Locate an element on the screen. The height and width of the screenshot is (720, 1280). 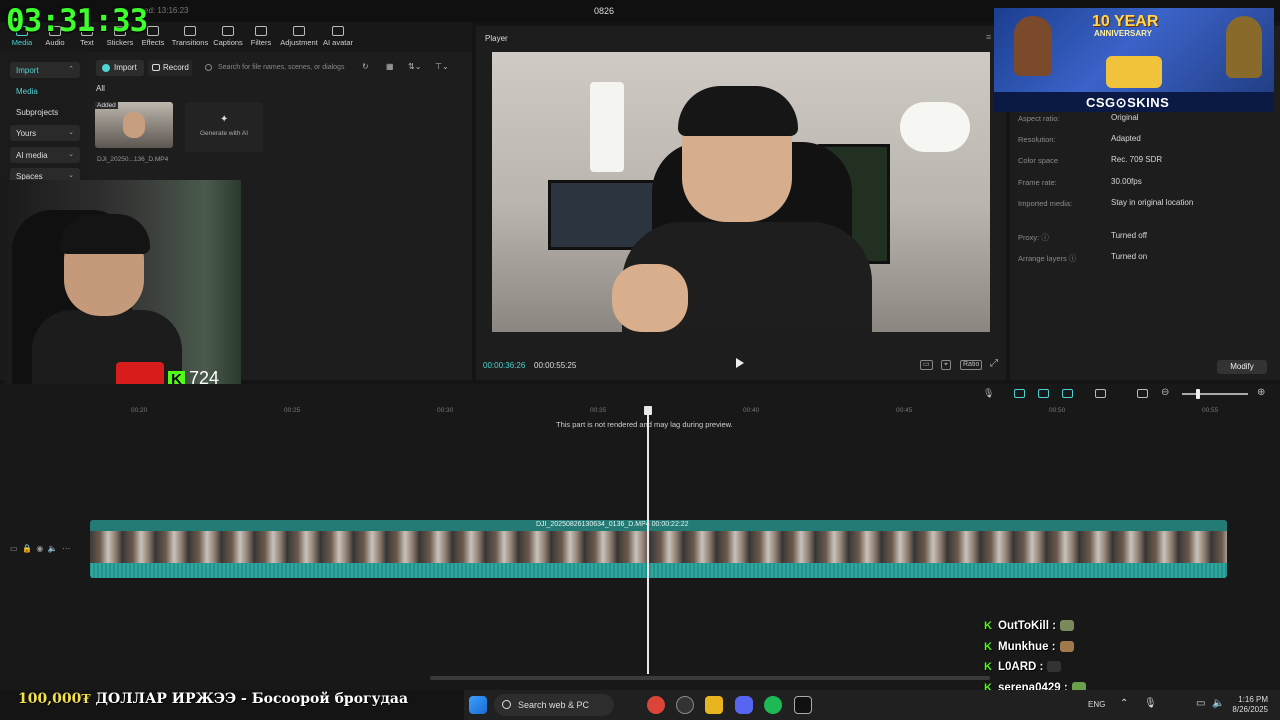
tab-label: Transitions is located at coordinates (190, 42).